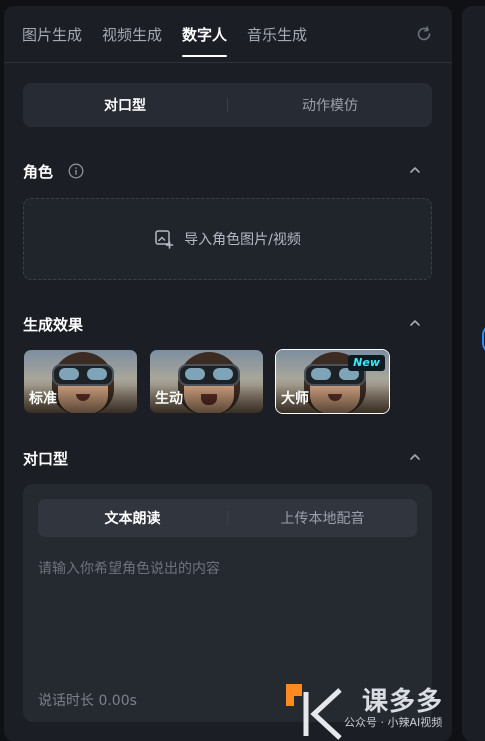 Image resolution: width=485 pixels, height=741 pixels. I want to click on effect-label: 大师, so click(295, 399).